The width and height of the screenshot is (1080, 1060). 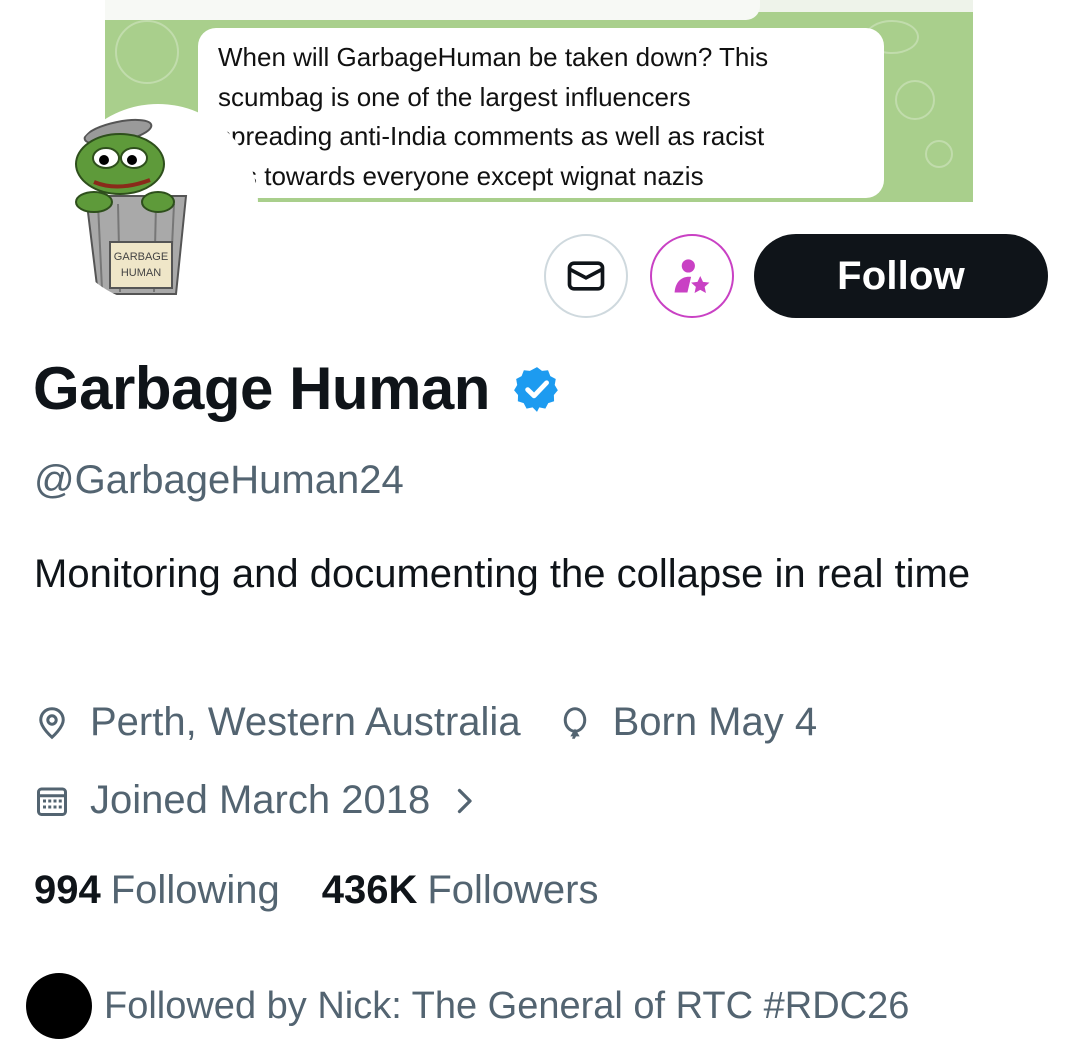 I want to click on message-button, so click(x=586, y=276).